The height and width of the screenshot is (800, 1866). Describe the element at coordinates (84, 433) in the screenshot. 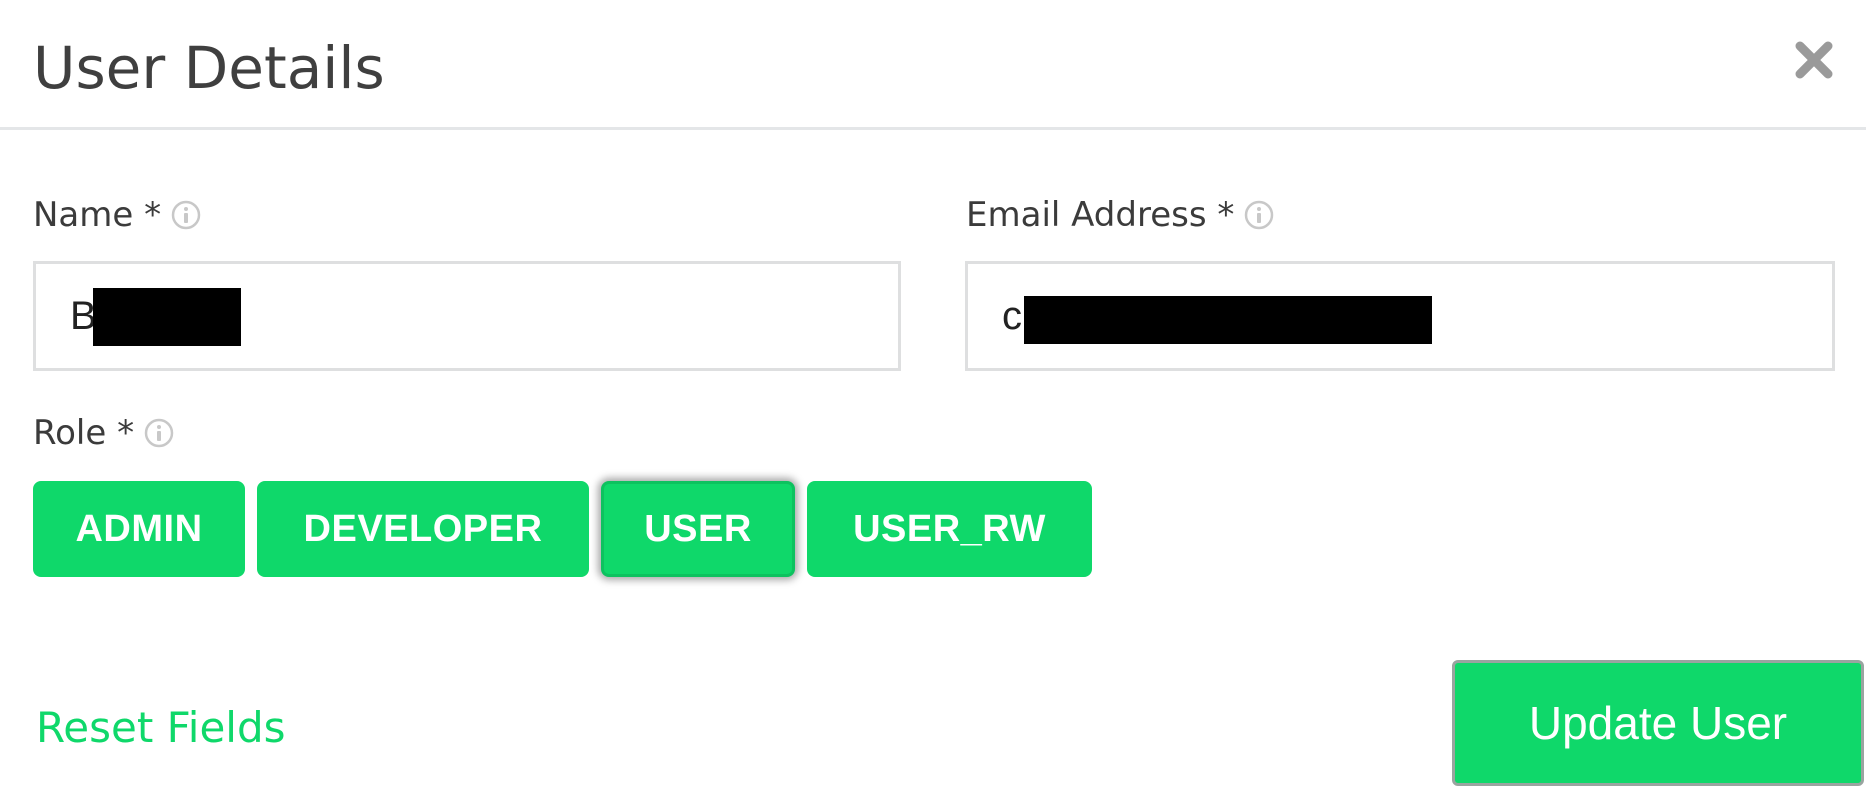

I see `role-label: Role *` at that location.